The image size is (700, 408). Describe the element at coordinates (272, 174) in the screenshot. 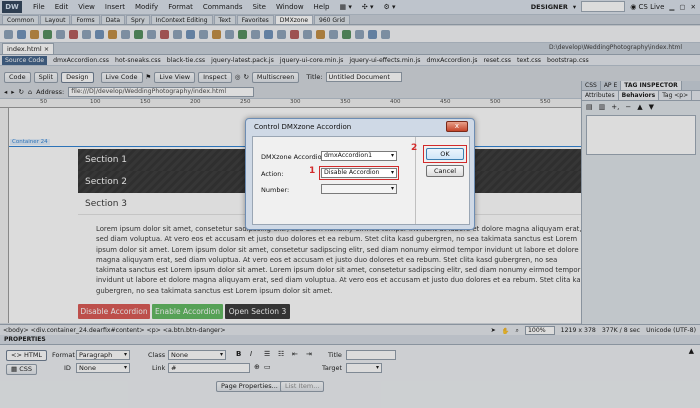

I see `action-label: Action:` at that location.